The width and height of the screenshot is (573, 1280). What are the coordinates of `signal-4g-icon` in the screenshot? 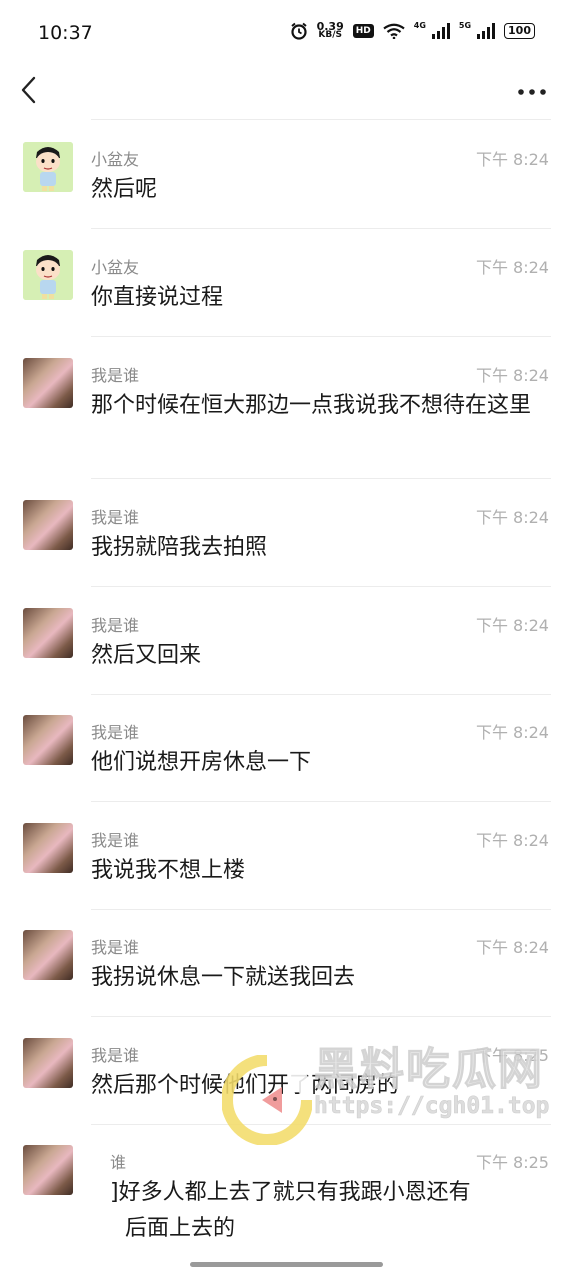 It's located at (440, 31).